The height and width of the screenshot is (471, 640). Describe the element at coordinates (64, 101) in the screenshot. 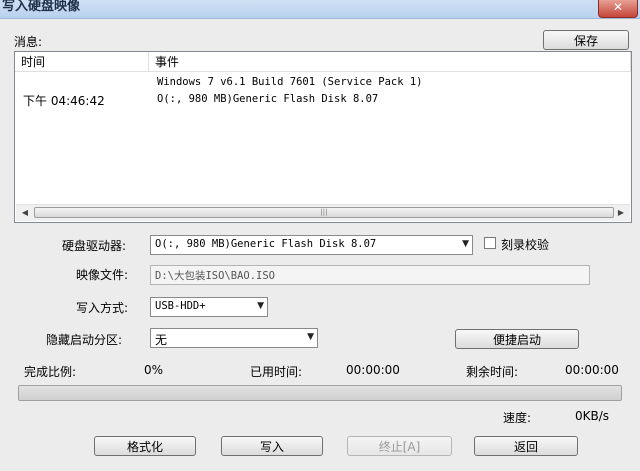

I see `row-time: 下午 04:46:42` at that location.